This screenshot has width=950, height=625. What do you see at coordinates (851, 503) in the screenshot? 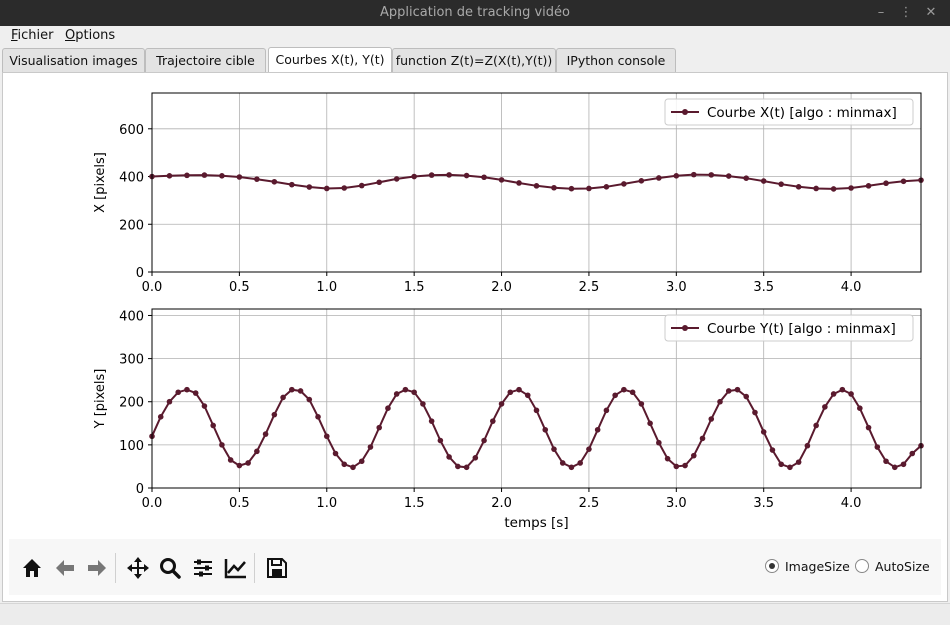
I see `x-tick-label: 4.0` at bounding box center [851, 503].